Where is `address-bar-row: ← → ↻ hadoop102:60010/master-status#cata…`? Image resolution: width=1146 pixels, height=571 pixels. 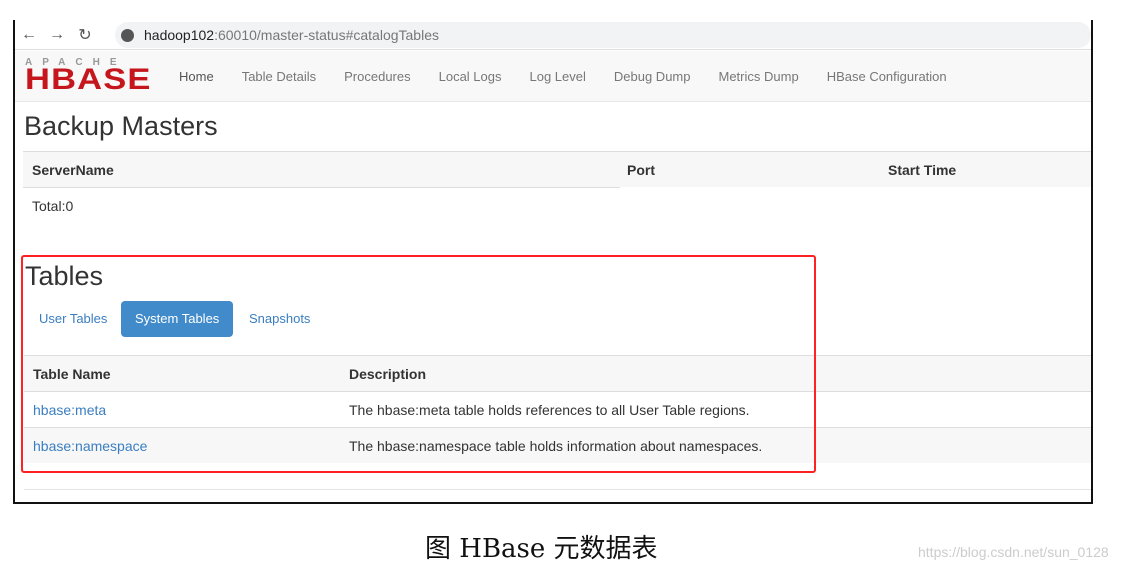 address-bar-row: ← → ↻ hadoop102:60010/master-status#cata… is located at coordinates (553, 35).